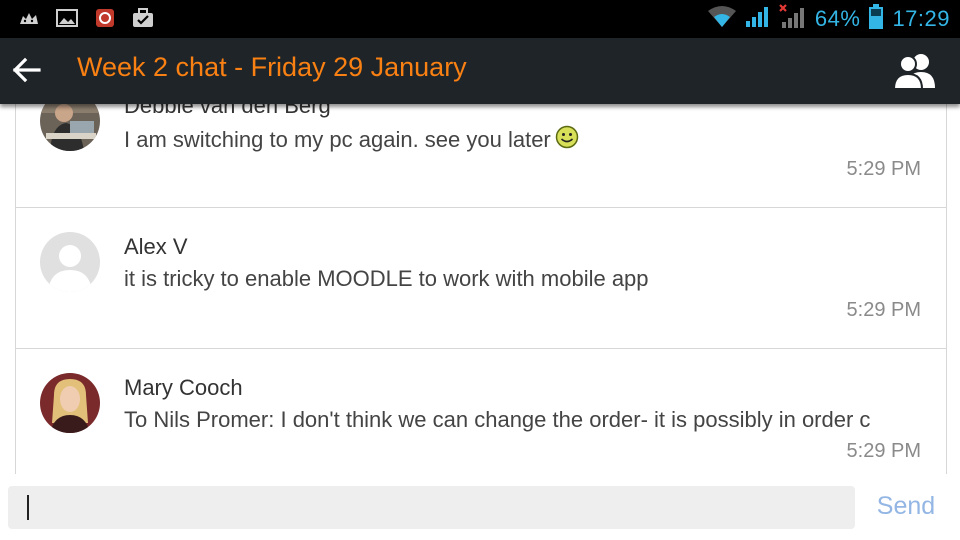  I want to click on message-composer: Send, so click(480, 508).